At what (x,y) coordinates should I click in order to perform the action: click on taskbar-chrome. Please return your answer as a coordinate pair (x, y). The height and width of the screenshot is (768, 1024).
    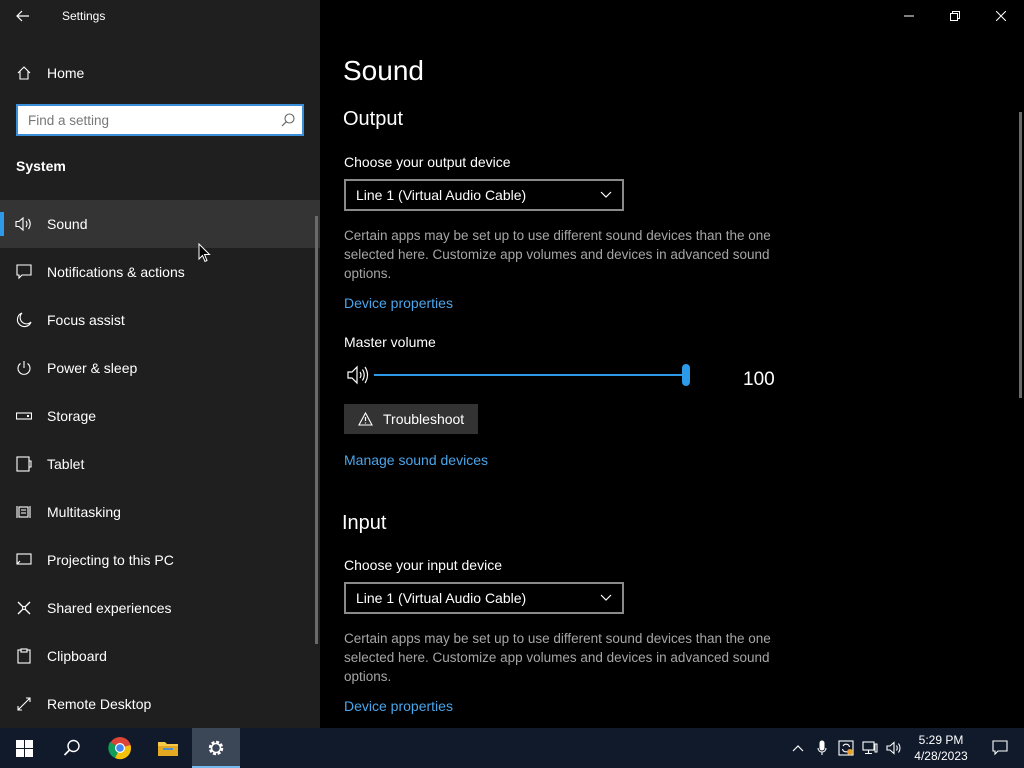
    Looking at the image, I should click on (120, 748).